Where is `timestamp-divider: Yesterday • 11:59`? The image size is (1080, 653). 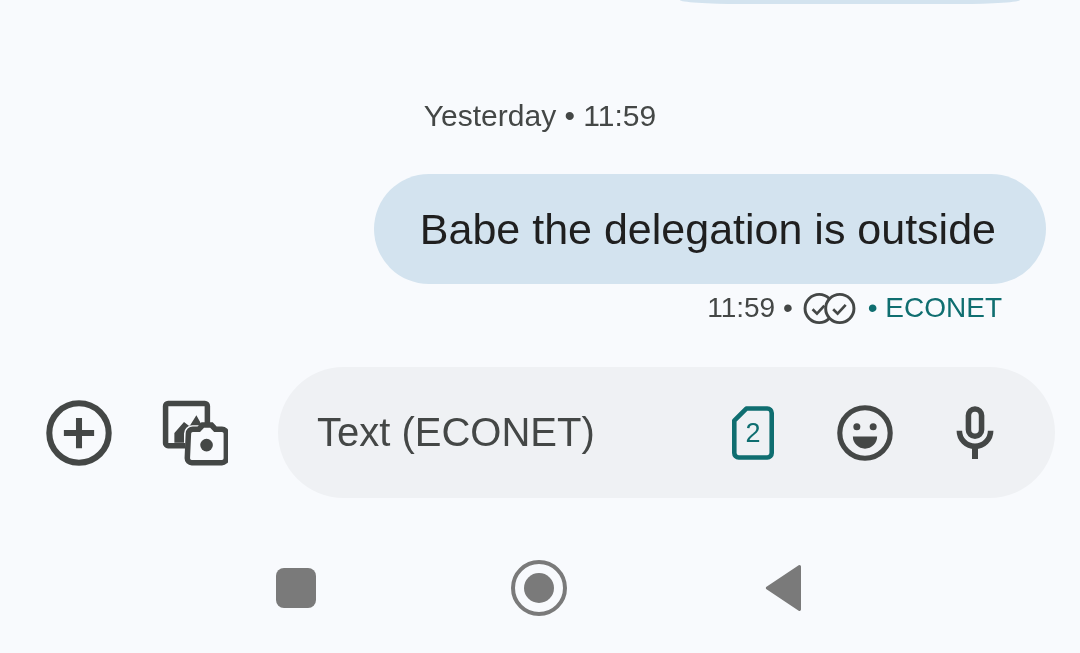 timestamp-divider: Yesterday • 11:59 is located at coordinates (540, 116).